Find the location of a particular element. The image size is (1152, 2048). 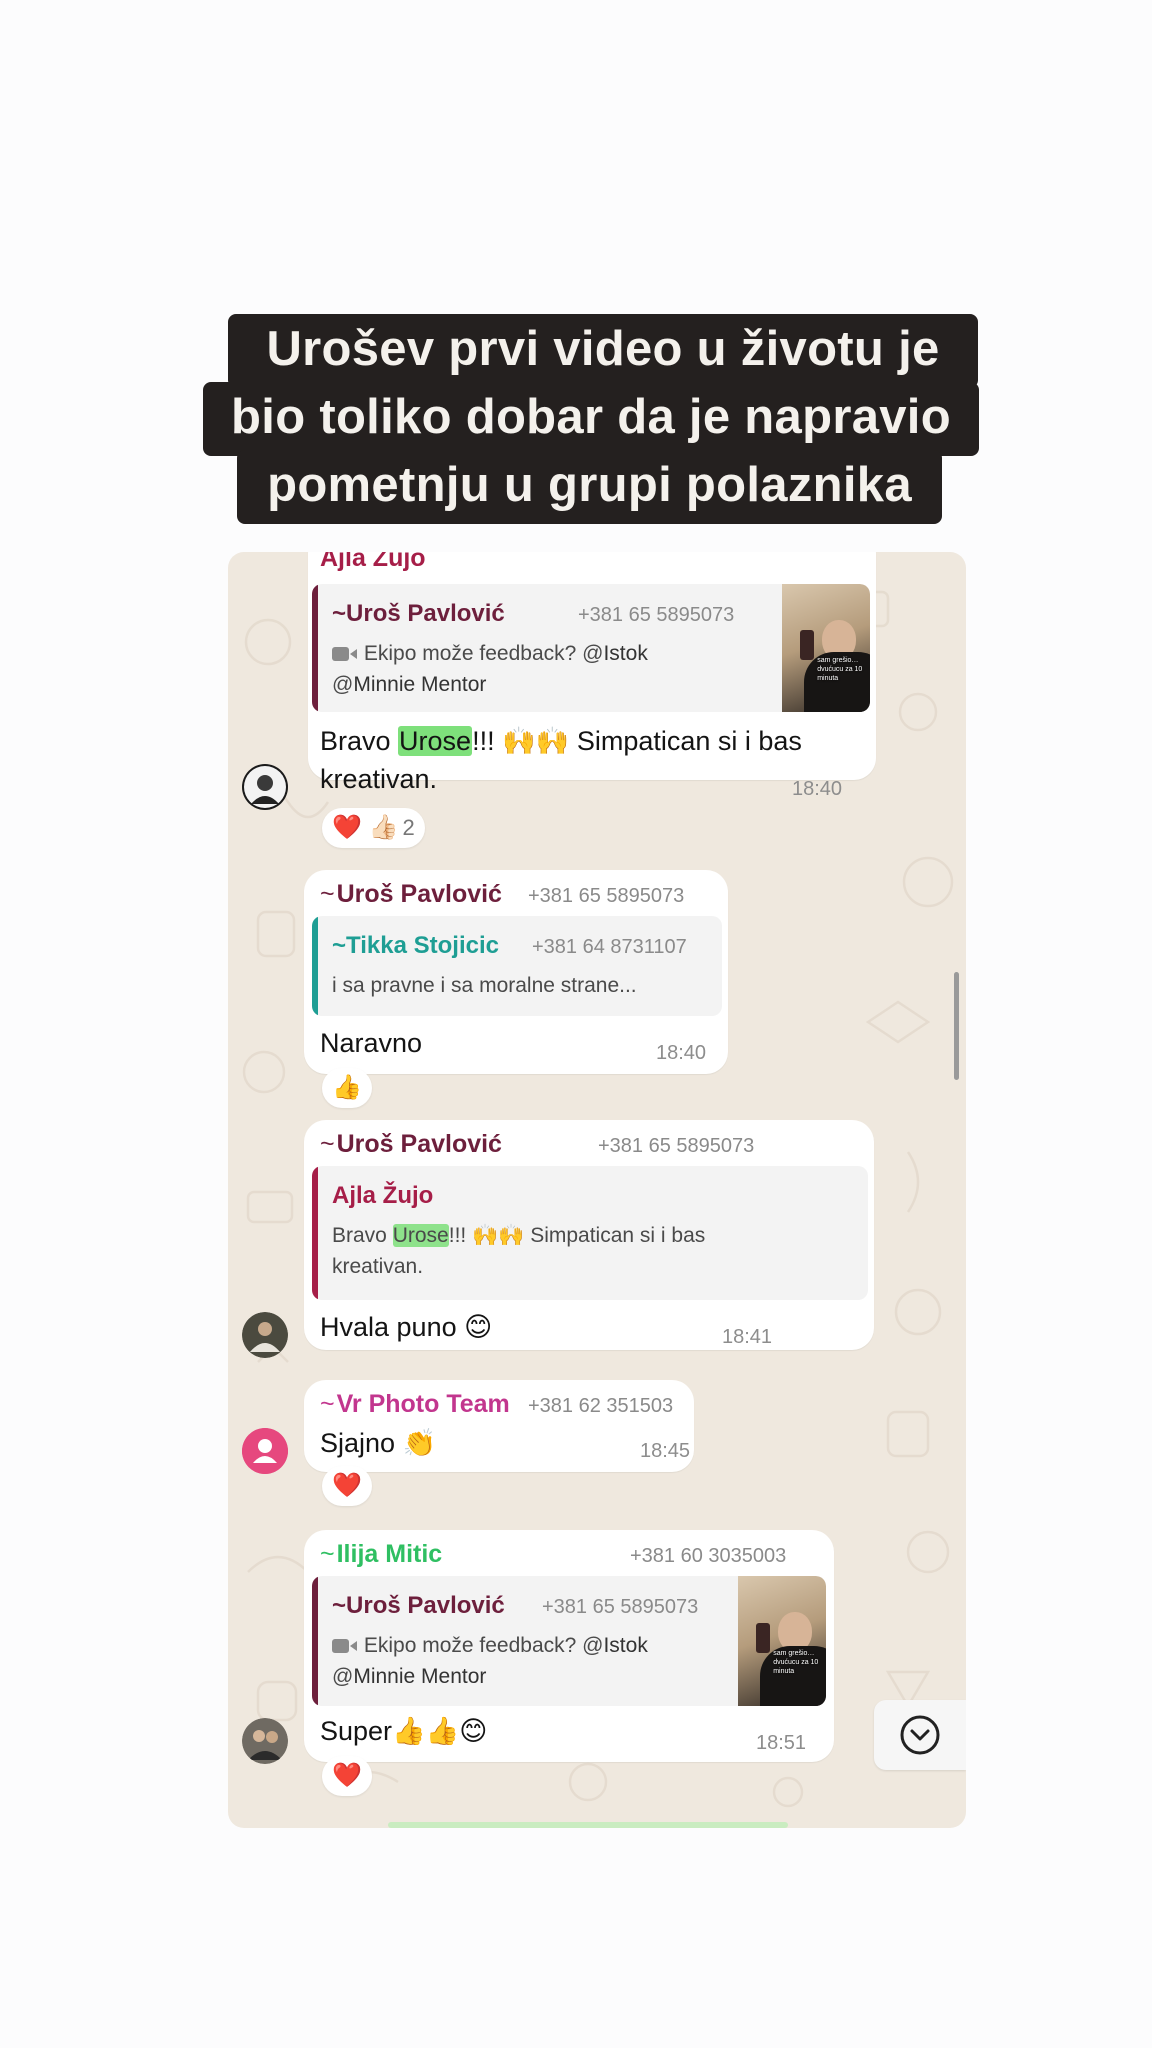

quoted-sender-name: Ajla Žujo is located at coordinates (383, 1195).